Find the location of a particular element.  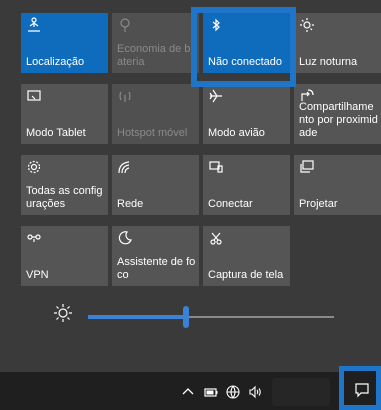

location-icon is located at coordinates (34, 25).